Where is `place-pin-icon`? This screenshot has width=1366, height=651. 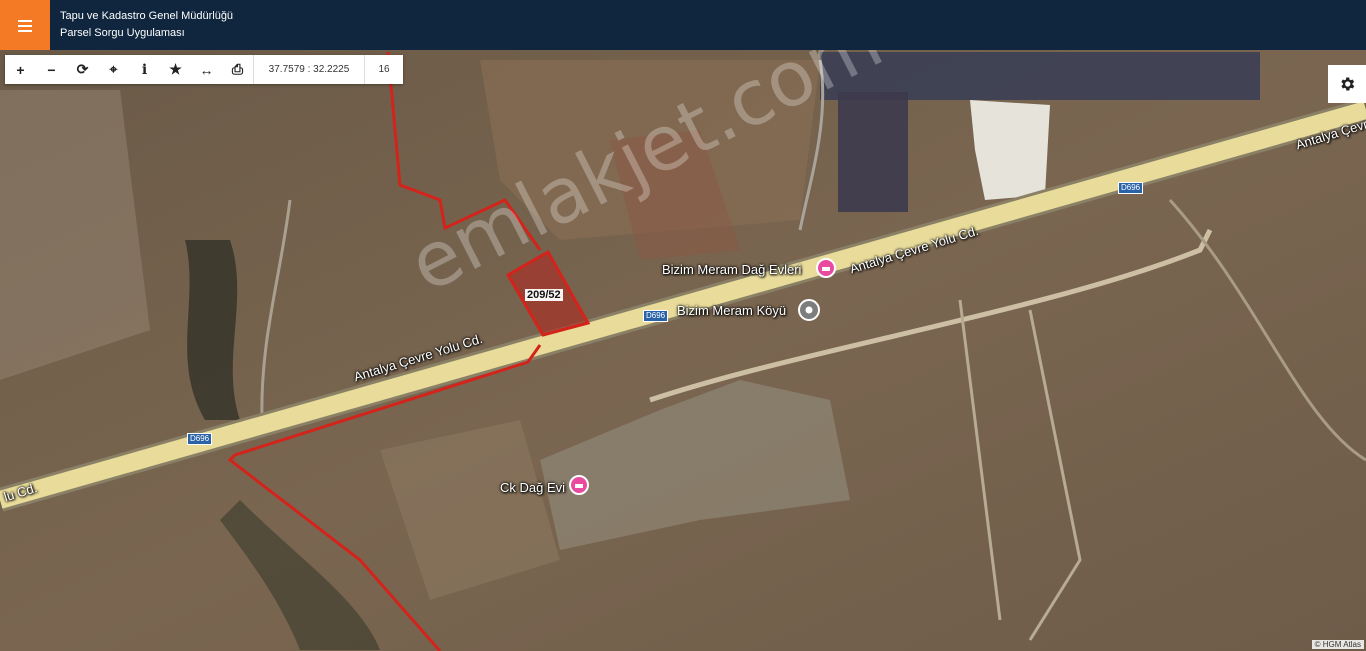
place-pin-icon is located at coordinates (809, 310).